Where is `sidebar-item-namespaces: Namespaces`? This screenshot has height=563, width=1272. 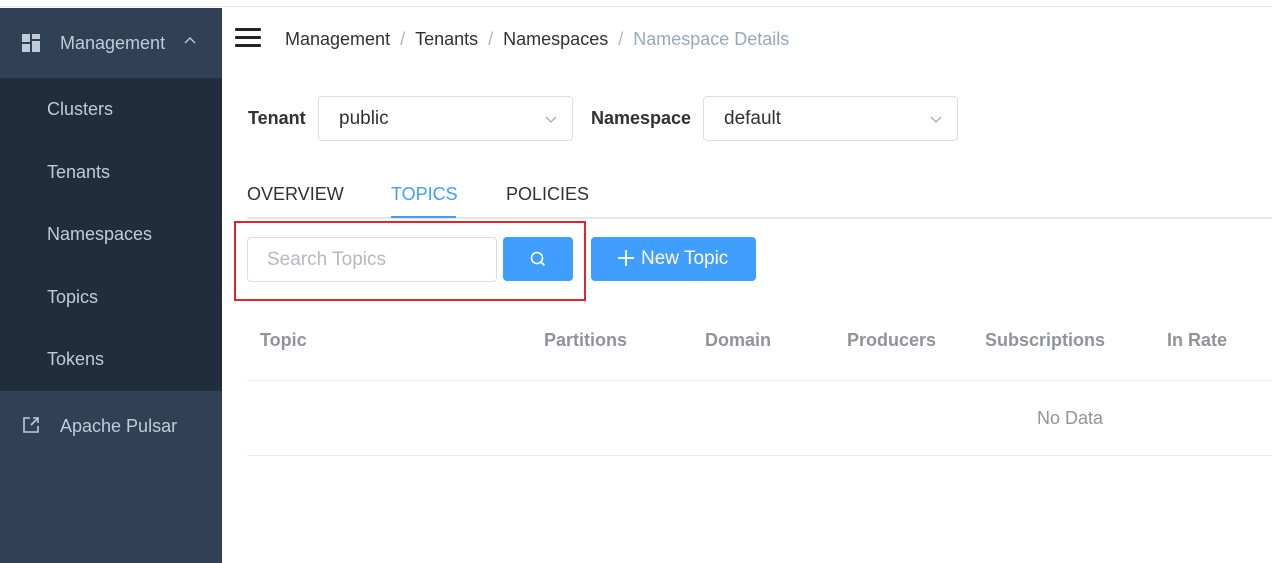
sidebar-item-namespaces: Namespaces is located at coordinates (111, 234).